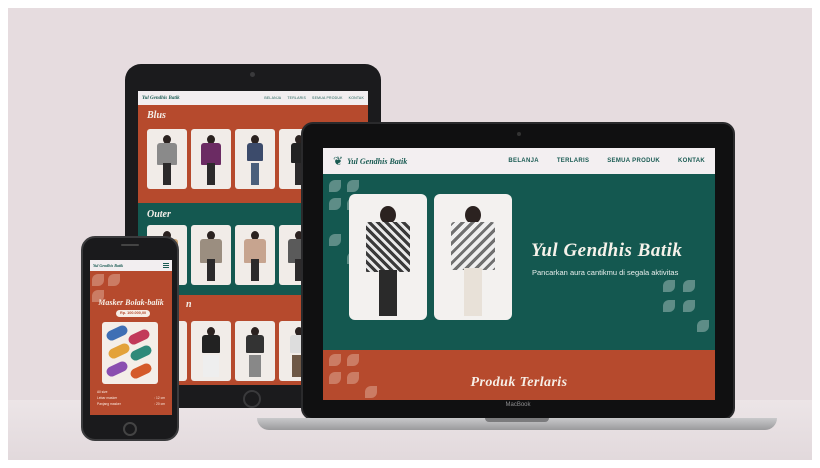  I want to click on tablet-section-title: Outer, so click(159, 214).